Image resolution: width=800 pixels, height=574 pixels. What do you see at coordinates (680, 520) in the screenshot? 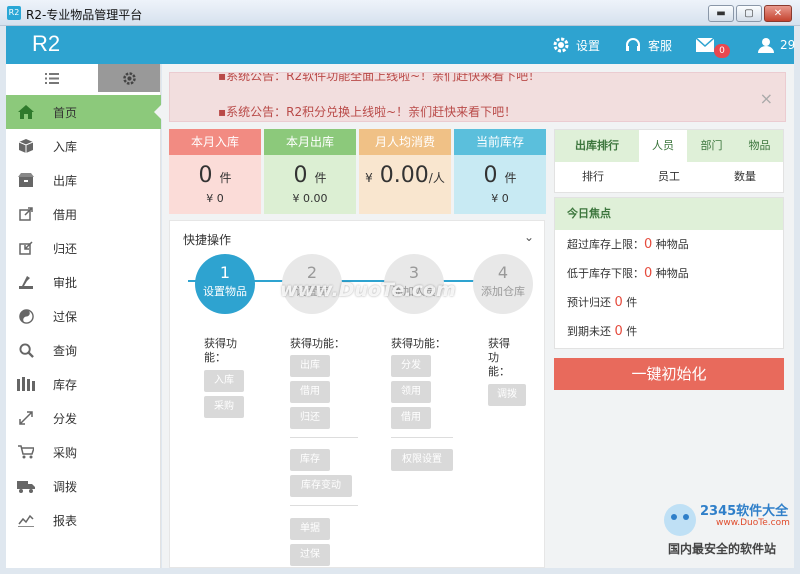
I see `mascot-icon` at bounding box center [680, 520].